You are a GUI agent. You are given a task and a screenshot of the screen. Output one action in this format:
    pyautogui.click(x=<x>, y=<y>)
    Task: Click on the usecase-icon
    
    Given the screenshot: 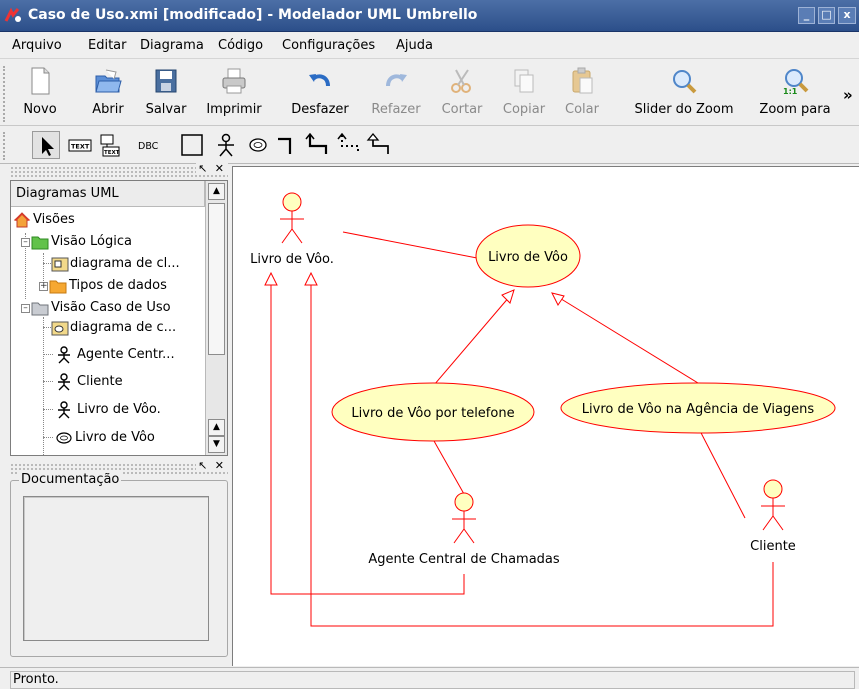 What is the action you would take?
    pyautogui.click(x=64, y=438)
    